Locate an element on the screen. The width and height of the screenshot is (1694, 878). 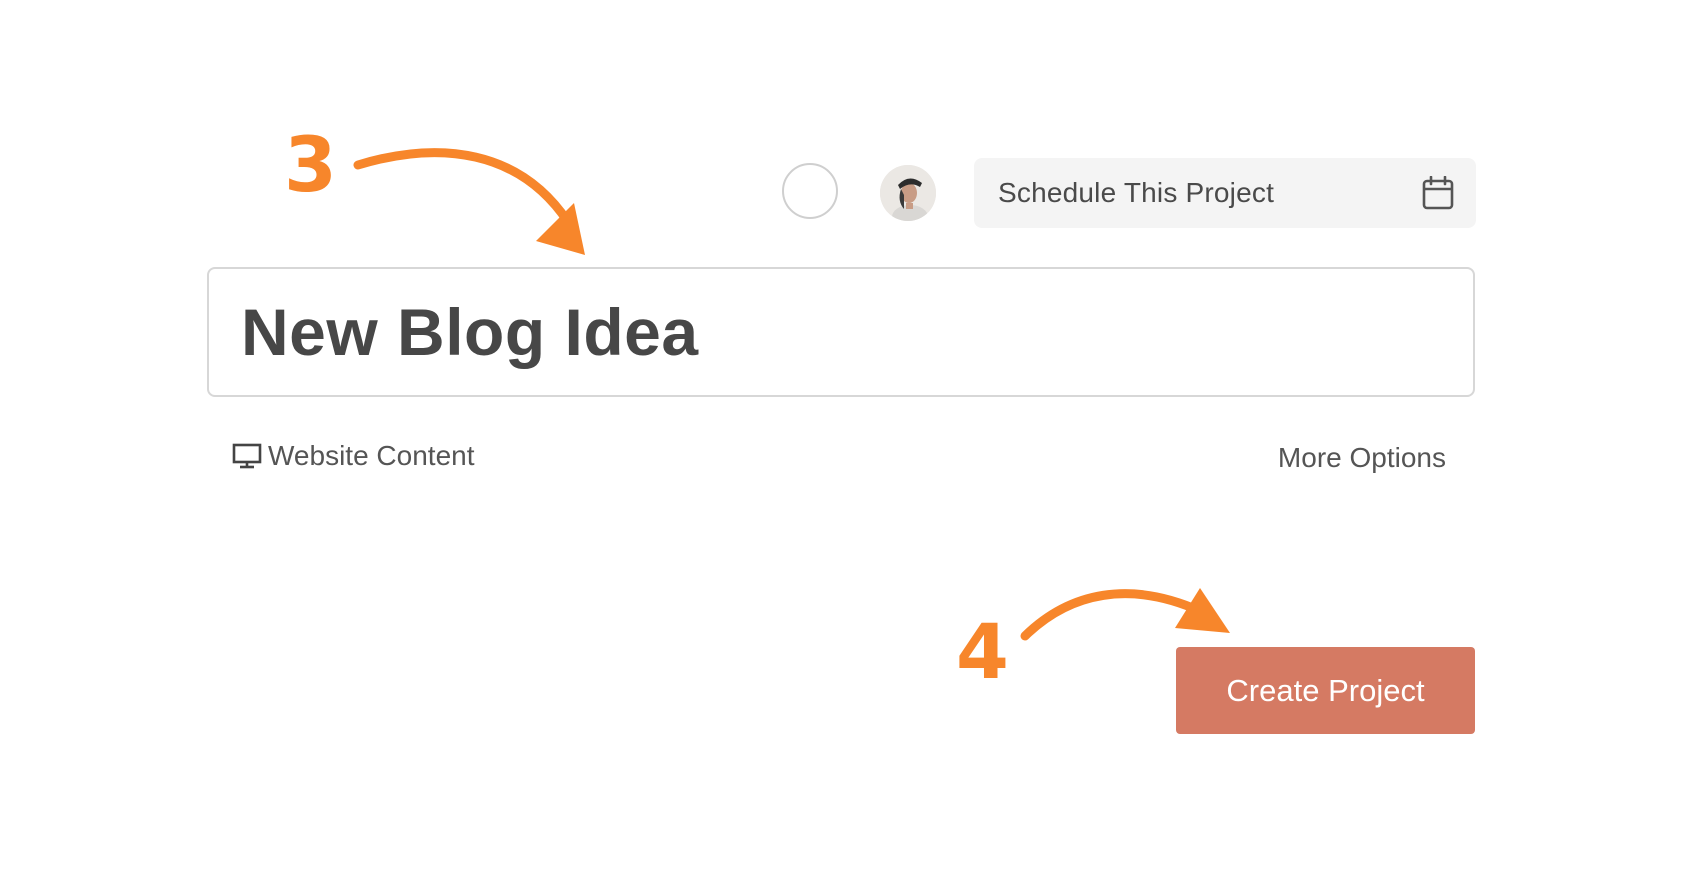
schedule-project-field: Schedule This Project is located at coordinates (1225, 193).